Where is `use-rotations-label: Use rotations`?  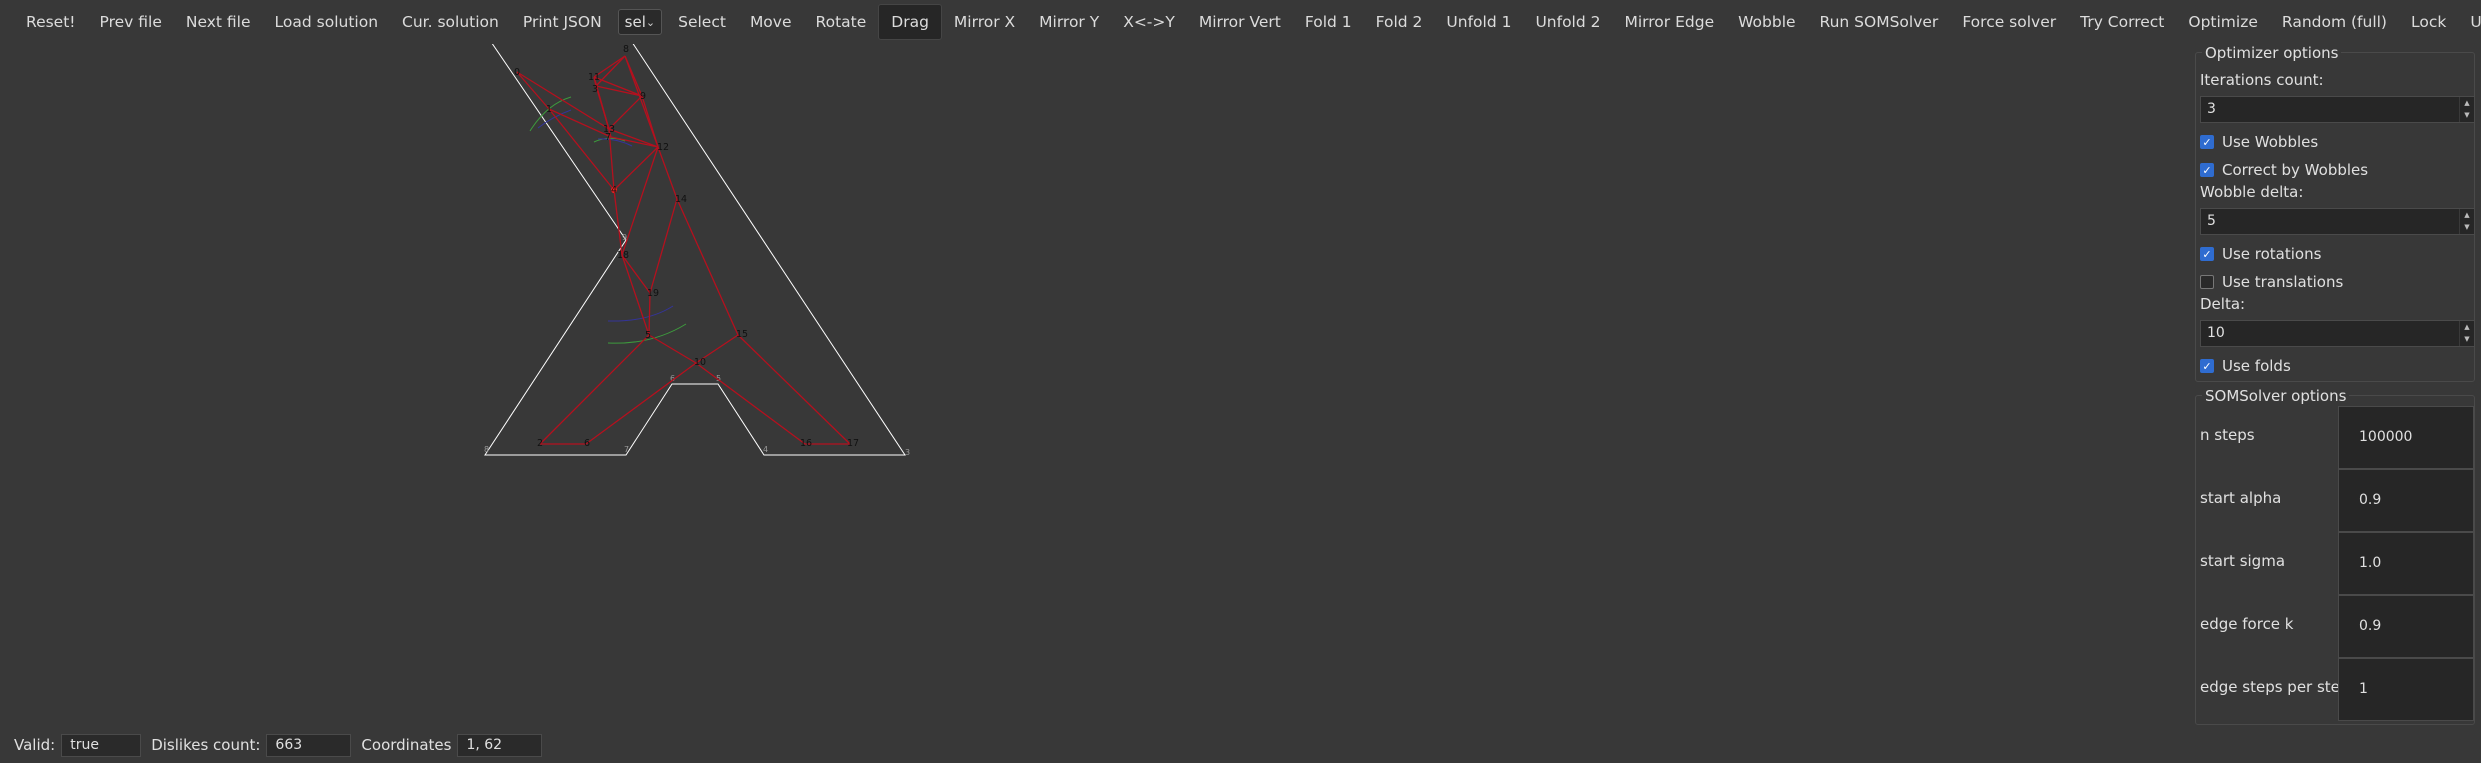
use-rotations-label: Use rotations is located at coordinates (2272, 254).